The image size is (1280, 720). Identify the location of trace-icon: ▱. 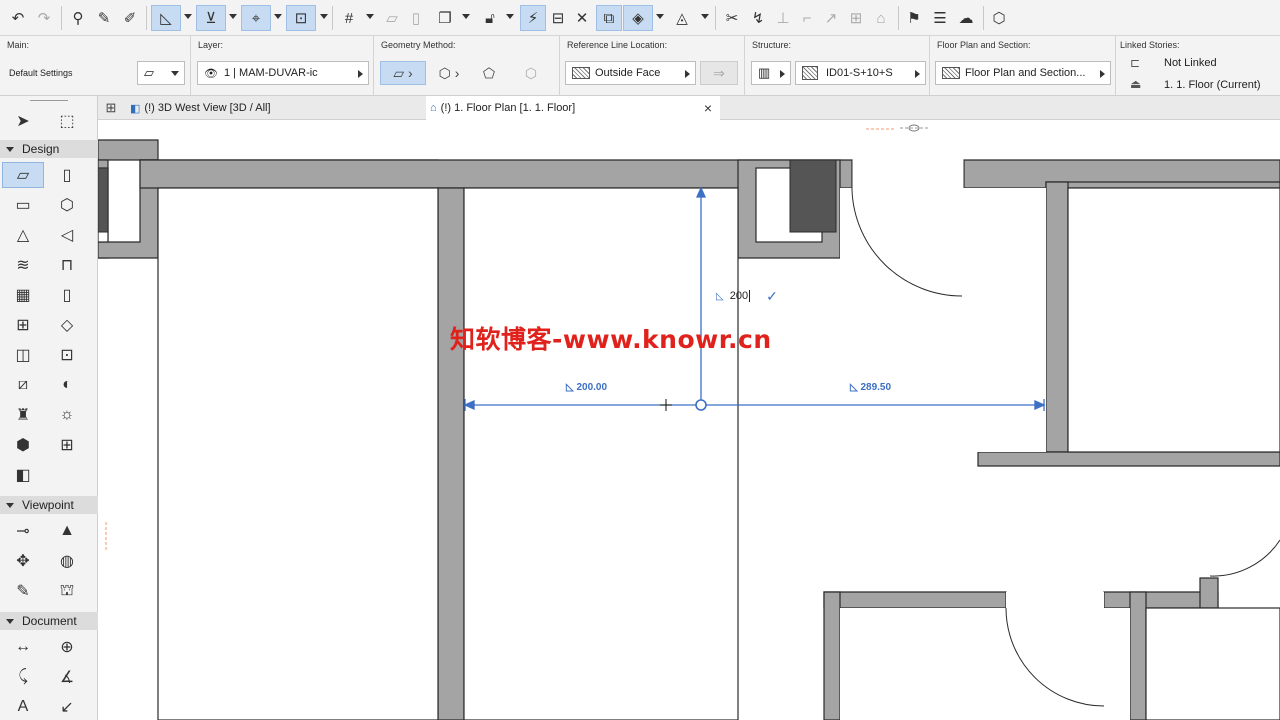
(392, 18).